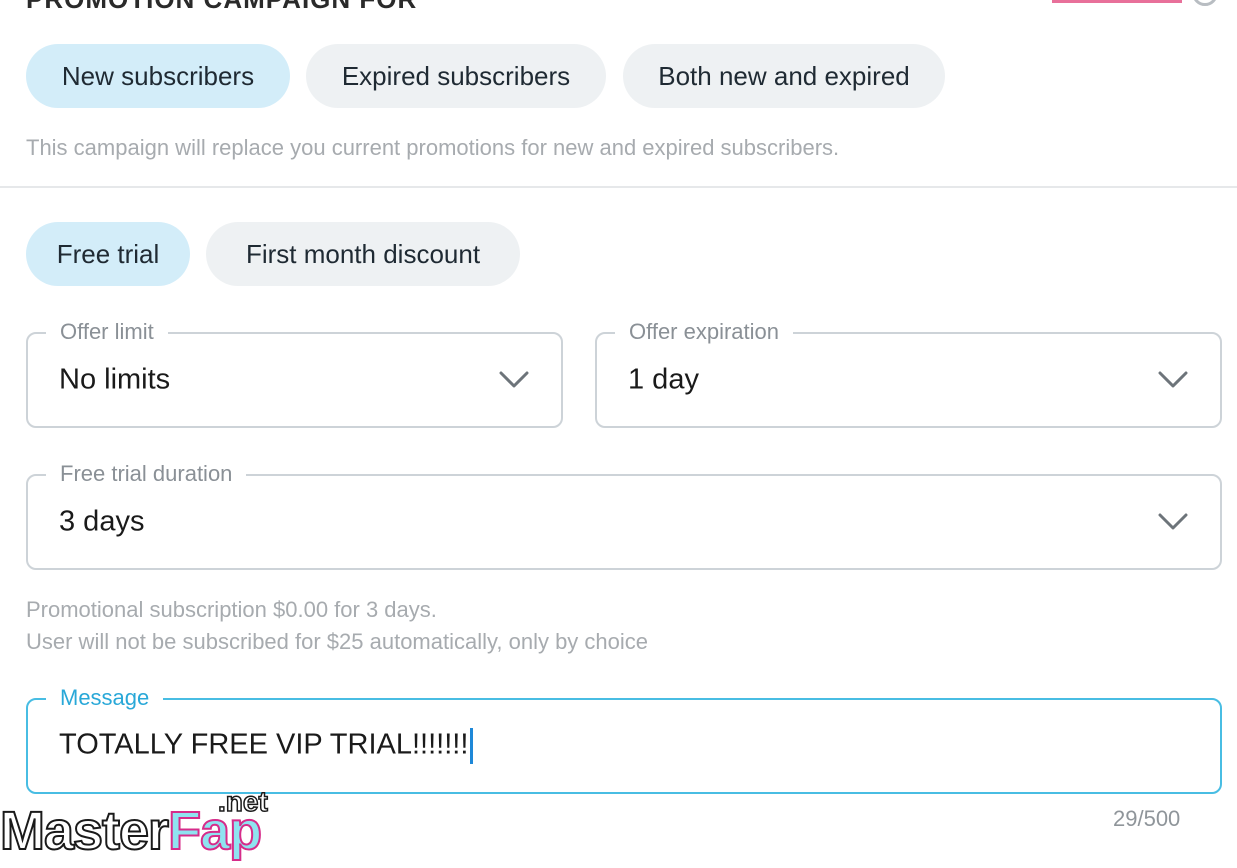  Describe the element at coordinates (215, 831) in the screenshot. I see `watermark-accent: Fap` at that location.